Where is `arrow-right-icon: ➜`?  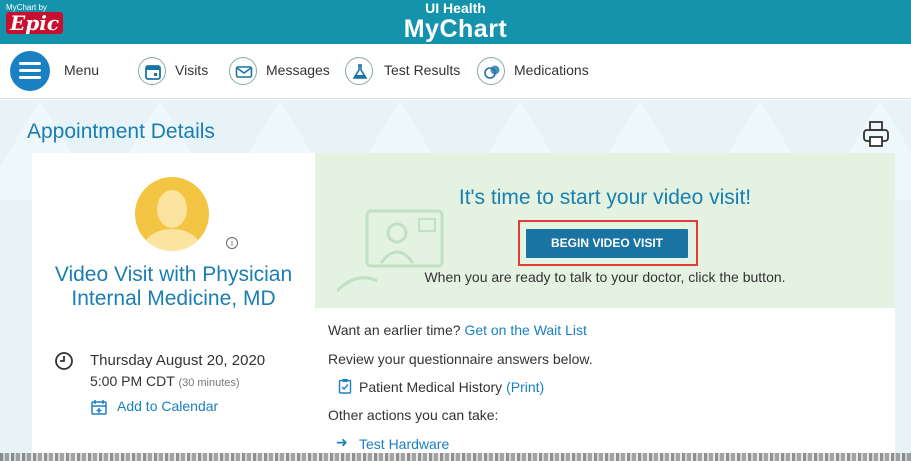 arrow-right-icon: ➜ is located at coordinates (342, 442).